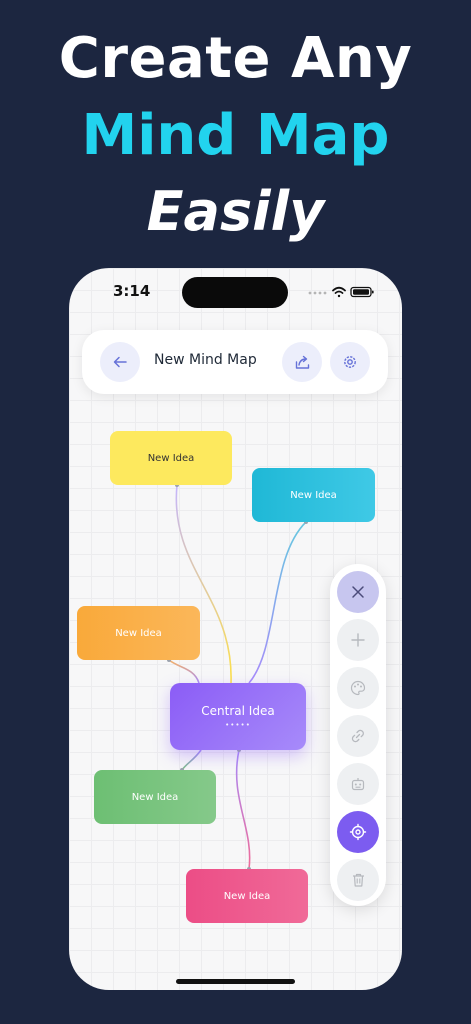 This screenshot has width=471, height=1024. I want to click on ai-assist-button, so click(358, 784).